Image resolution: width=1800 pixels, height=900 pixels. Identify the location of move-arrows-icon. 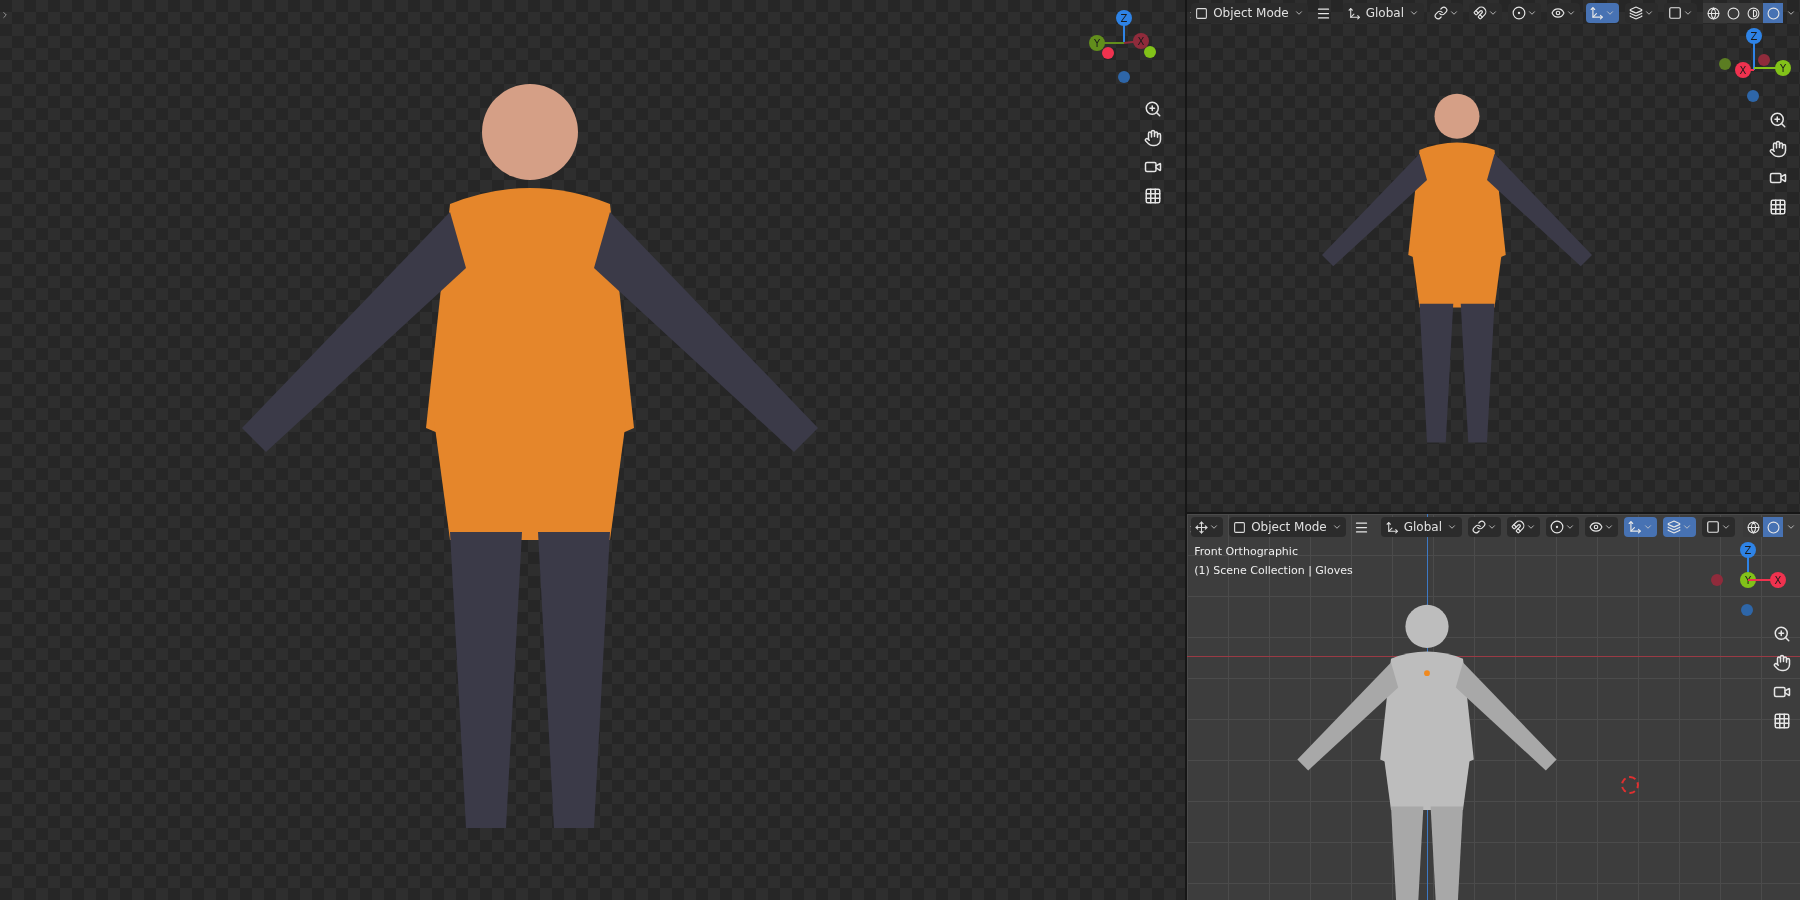
(1202, 527).